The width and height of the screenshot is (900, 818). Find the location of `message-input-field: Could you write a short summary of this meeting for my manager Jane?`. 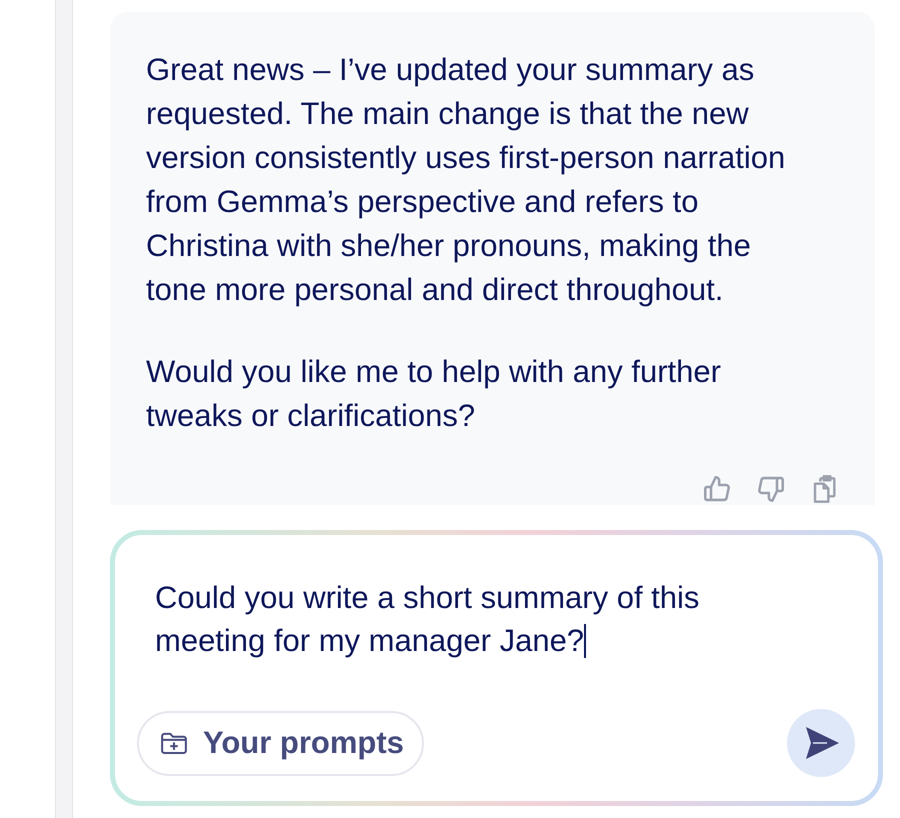

message-input-field: Could you write a short summary of this meeting for my manager Jane? is located at coordinates (465, 619).